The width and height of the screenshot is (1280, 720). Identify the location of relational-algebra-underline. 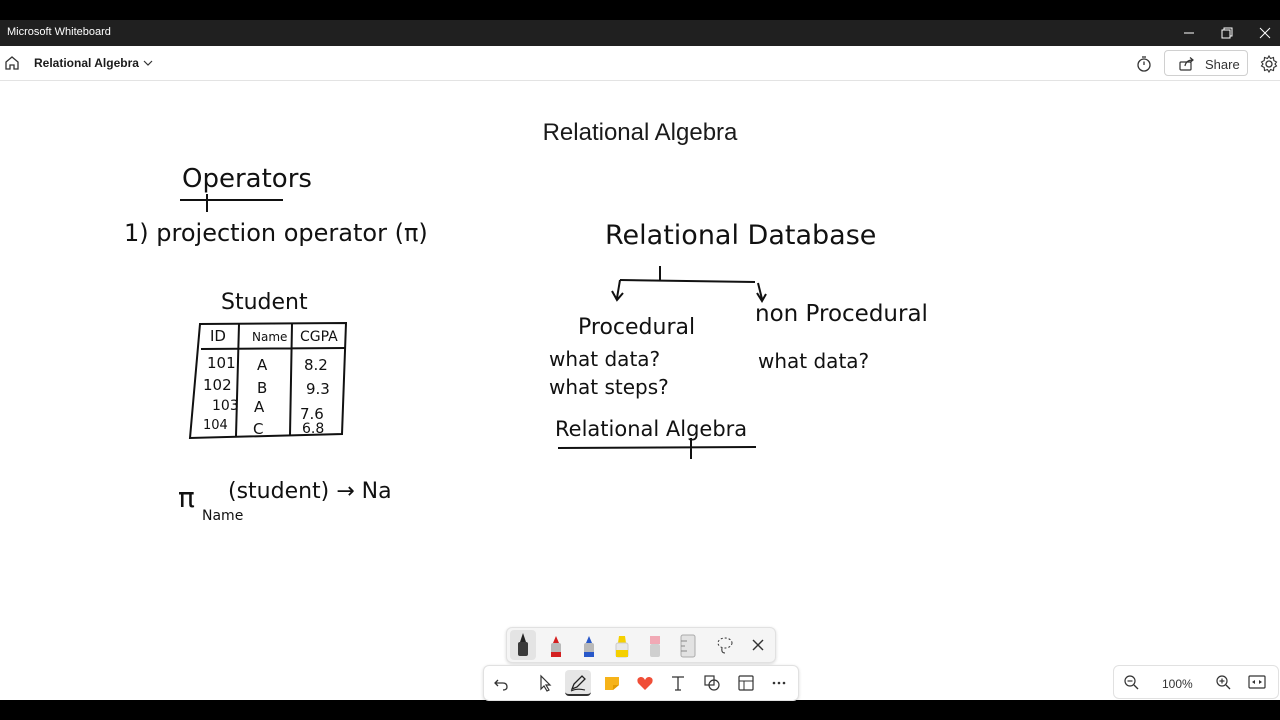
(657, 448).